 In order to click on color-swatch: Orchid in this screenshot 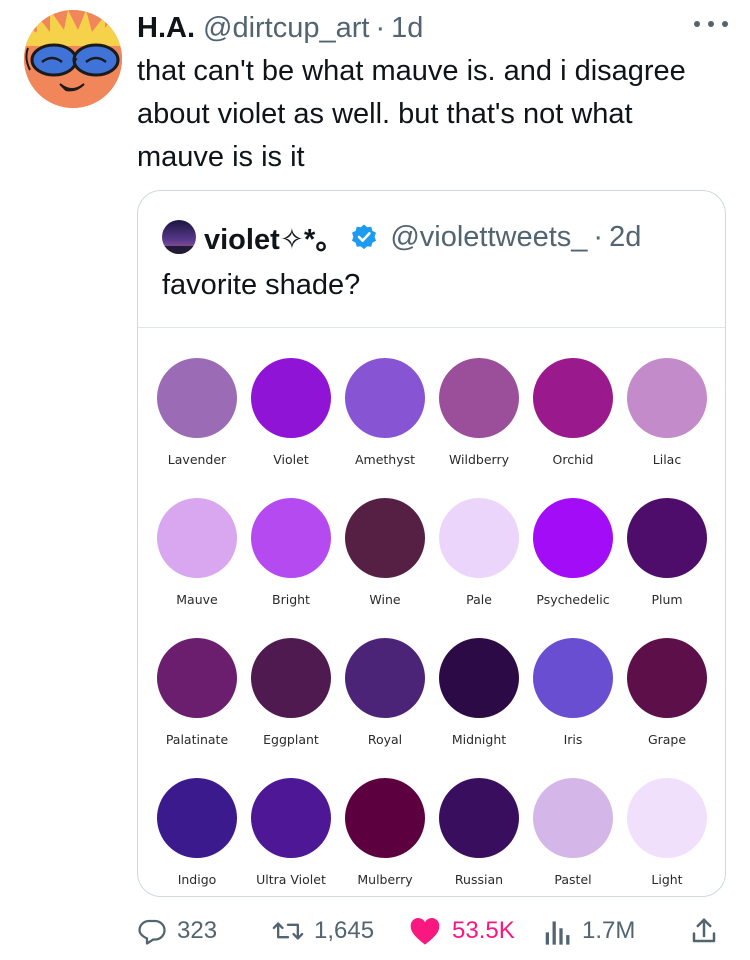, I will do `click(573, 428)`.